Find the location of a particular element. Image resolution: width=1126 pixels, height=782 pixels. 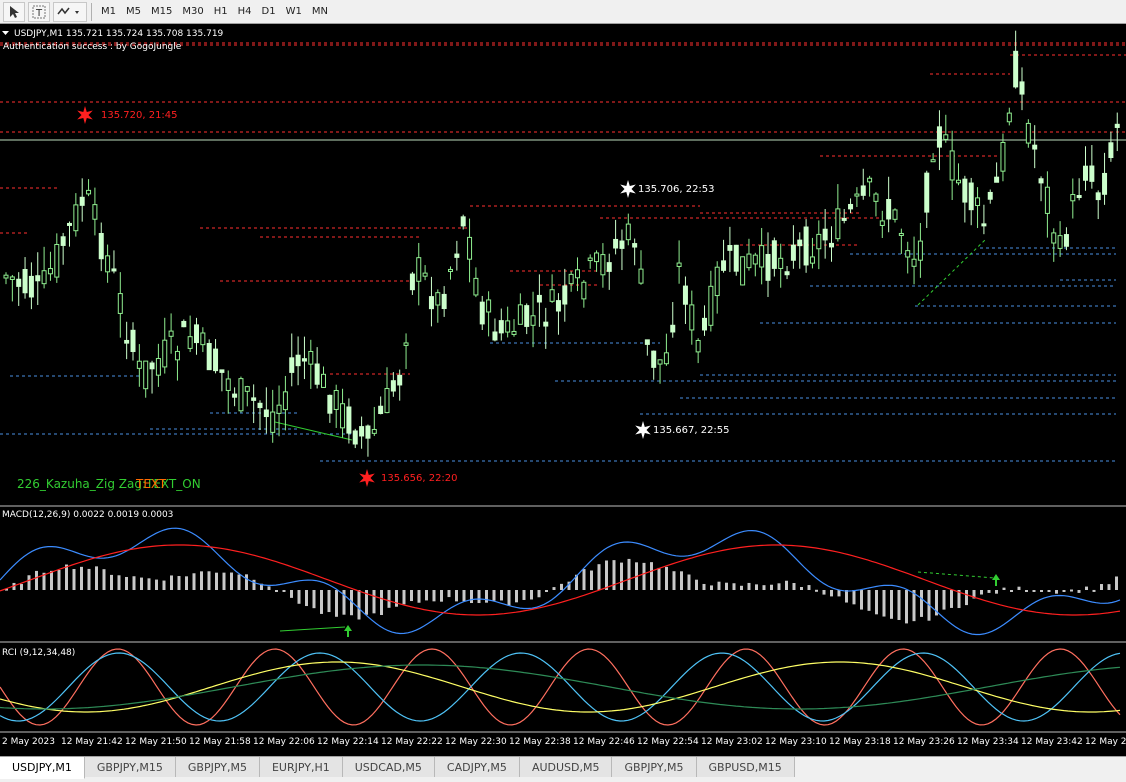

timeframe-d1: D1 is located at coordinates (269, 12).